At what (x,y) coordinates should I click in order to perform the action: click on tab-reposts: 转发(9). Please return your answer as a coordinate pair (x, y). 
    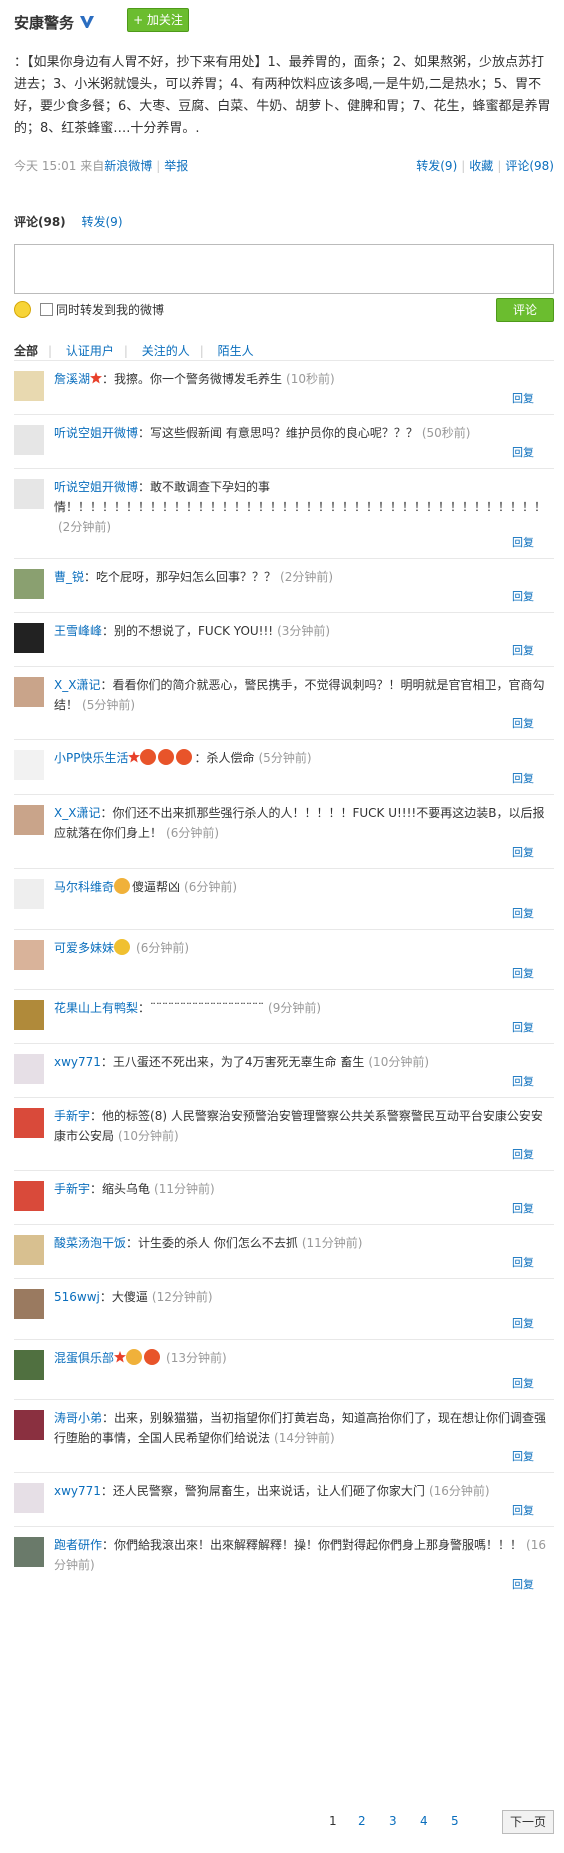
    Looking at the image, I should click on (102, 222).